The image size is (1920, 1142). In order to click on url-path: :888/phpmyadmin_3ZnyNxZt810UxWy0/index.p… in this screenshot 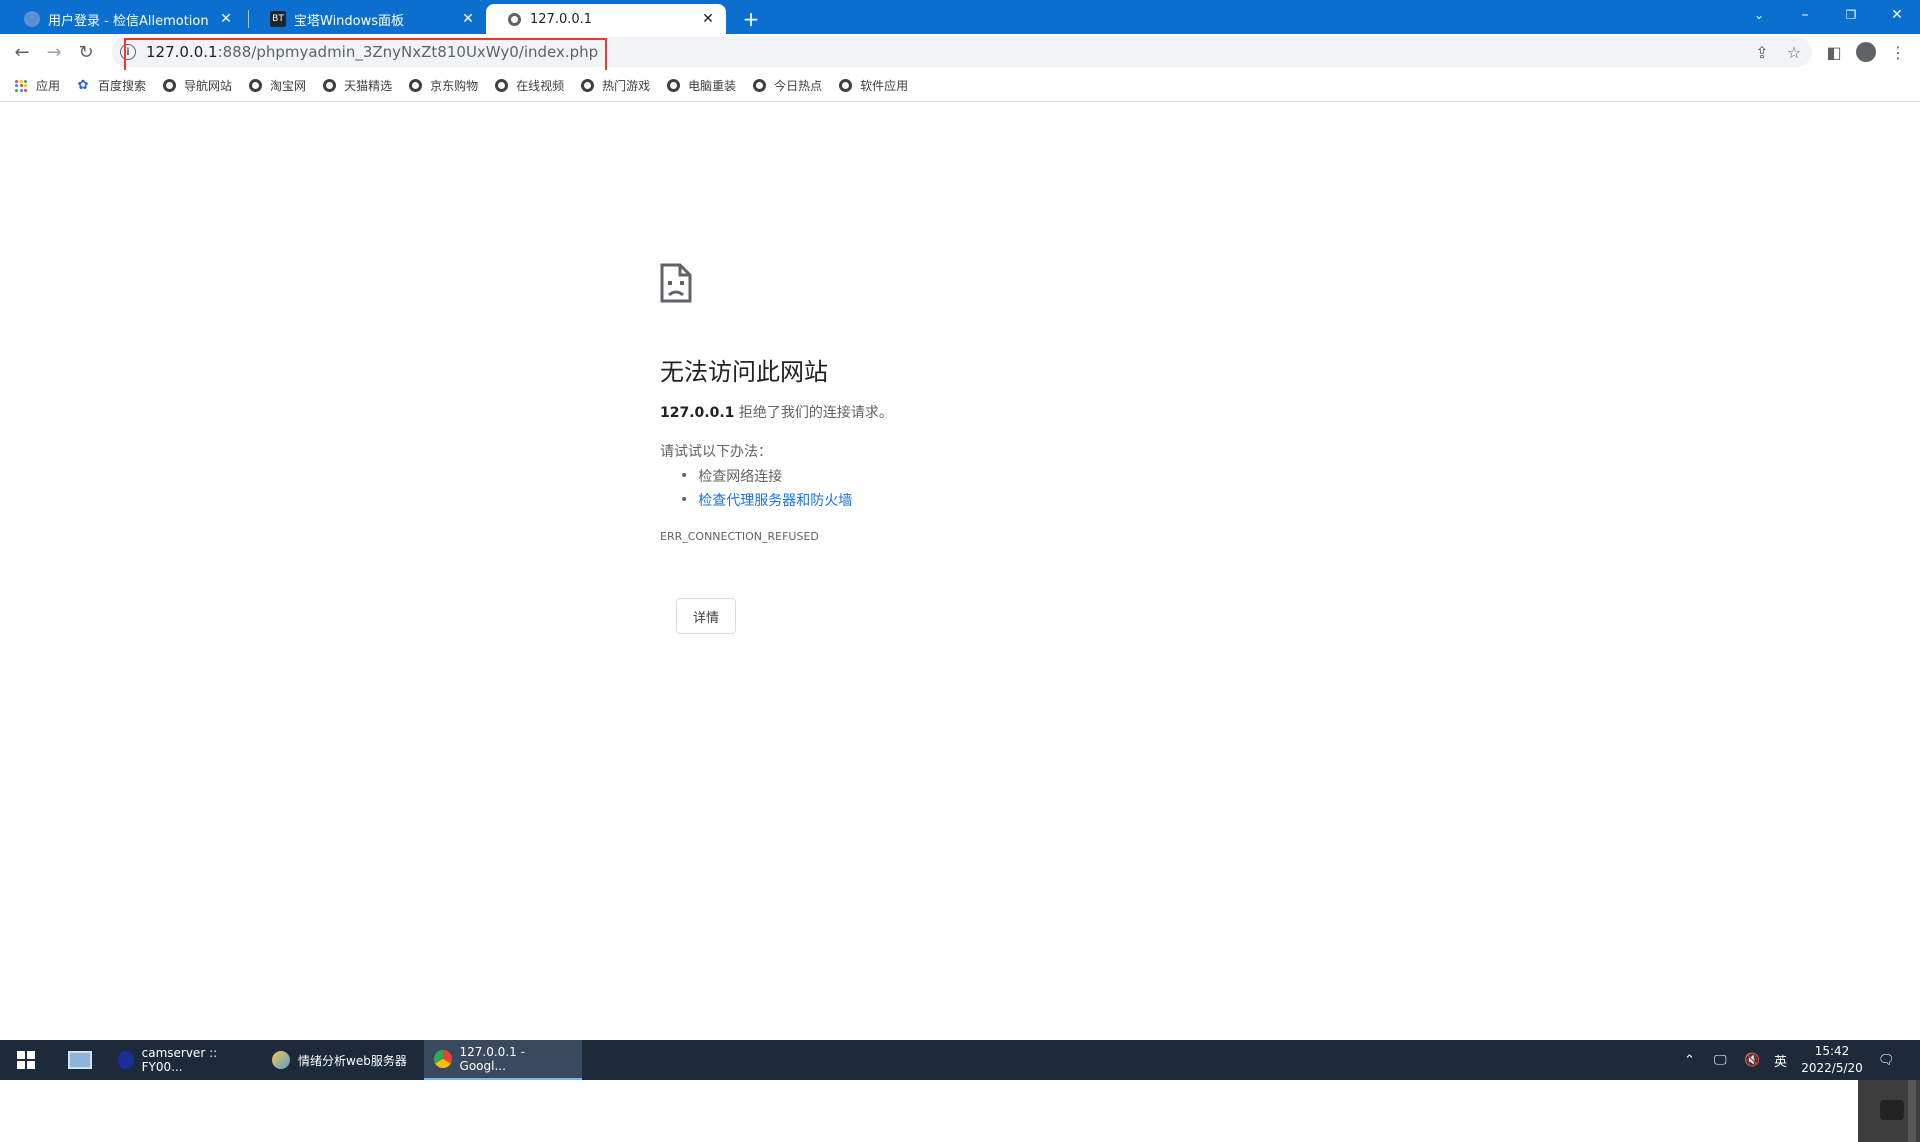, I will do `click(408, 52)`.